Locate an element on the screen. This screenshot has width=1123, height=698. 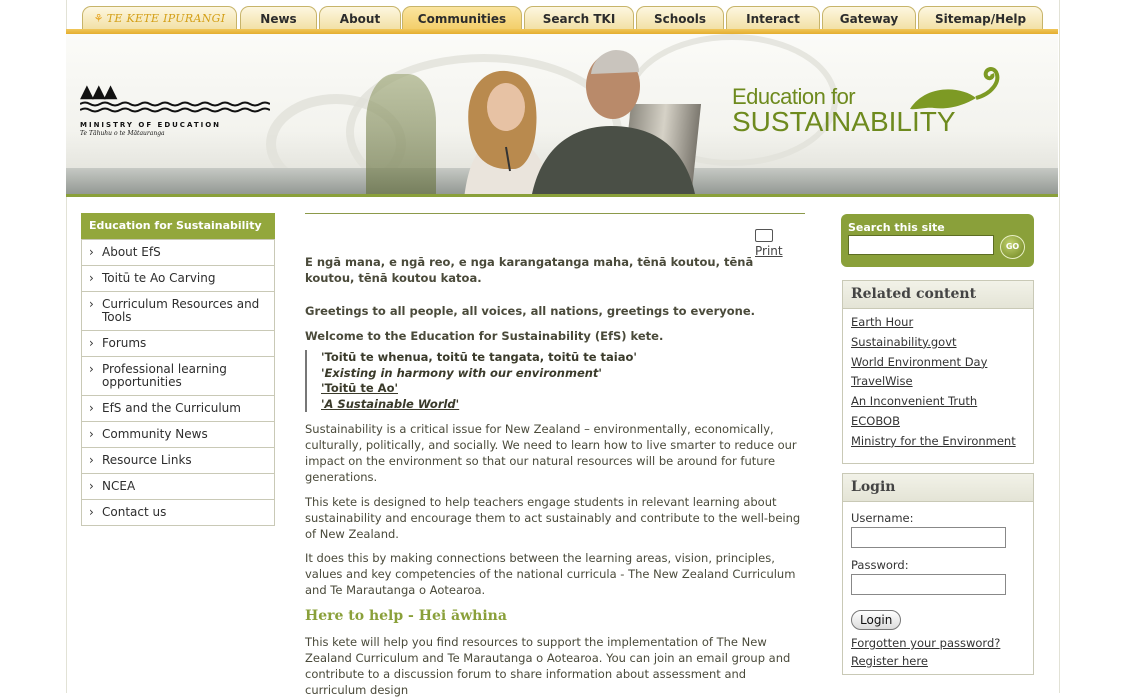
nav-label: Toitū te Ao Carving is located at coordinates (159, 278).